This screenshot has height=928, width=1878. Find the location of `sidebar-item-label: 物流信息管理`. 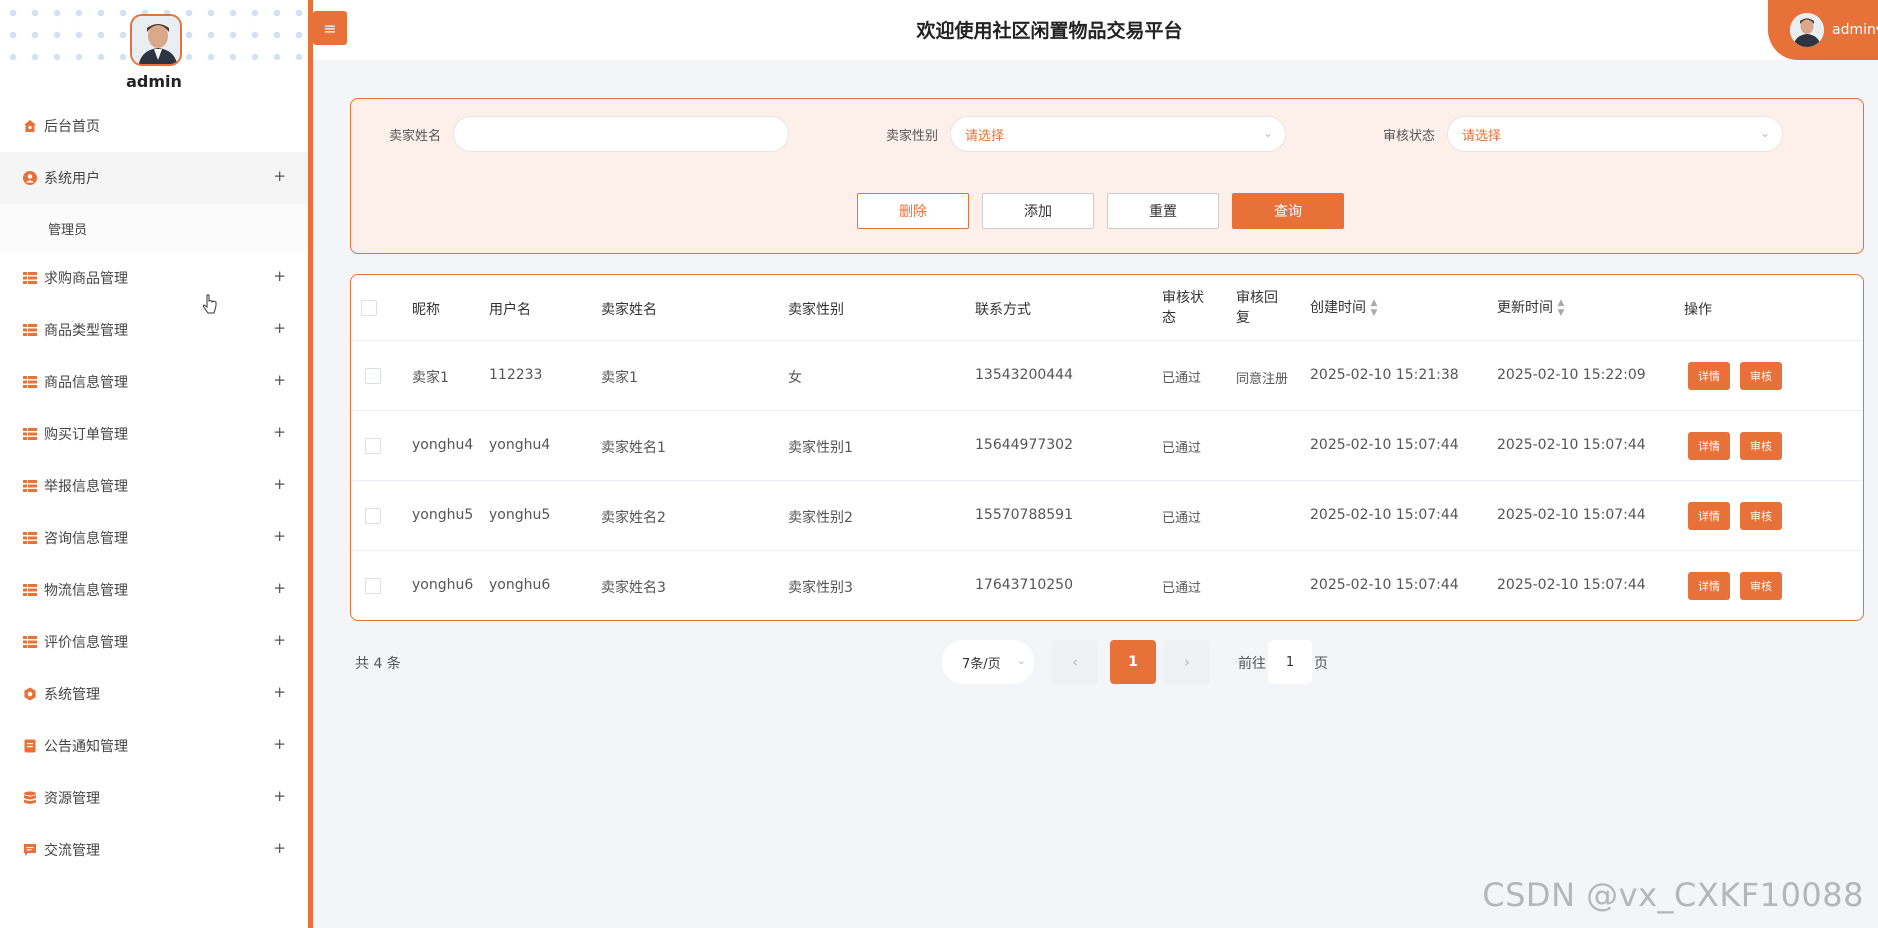

sidebar-item-label: 物流信息管理 is located at coordinates (86, 591).